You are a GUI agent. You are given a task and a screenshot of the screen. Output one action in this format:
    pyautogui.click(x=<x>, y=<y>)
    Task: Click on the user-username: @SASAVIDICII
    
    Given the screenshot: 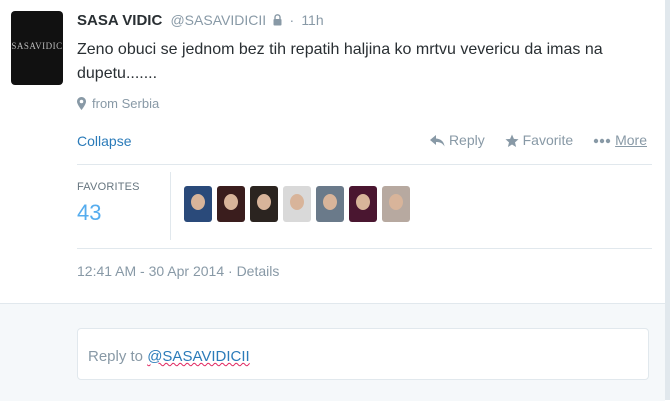 What is the action you would take?
    pyautogui.click(x=218, y=20)
    